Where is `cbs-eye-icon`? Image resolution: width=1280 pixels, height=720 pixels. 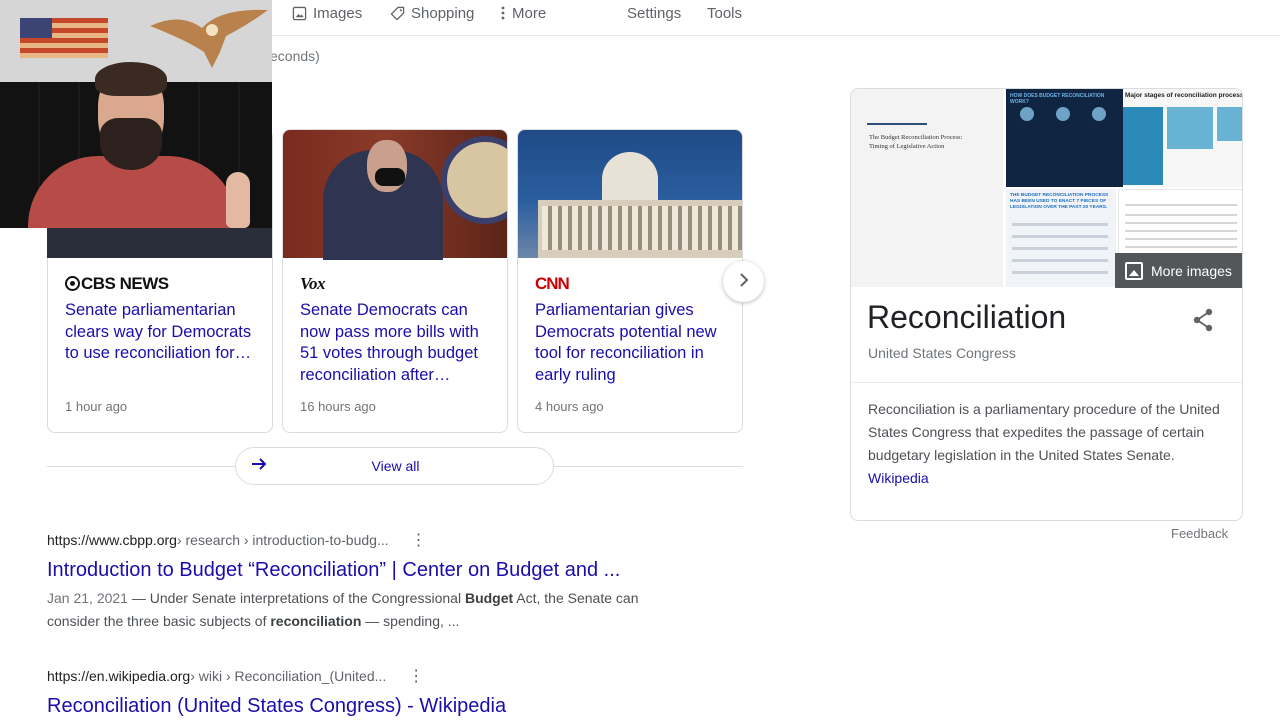 cbs-eye-icon is located at coordinates (72, 283).